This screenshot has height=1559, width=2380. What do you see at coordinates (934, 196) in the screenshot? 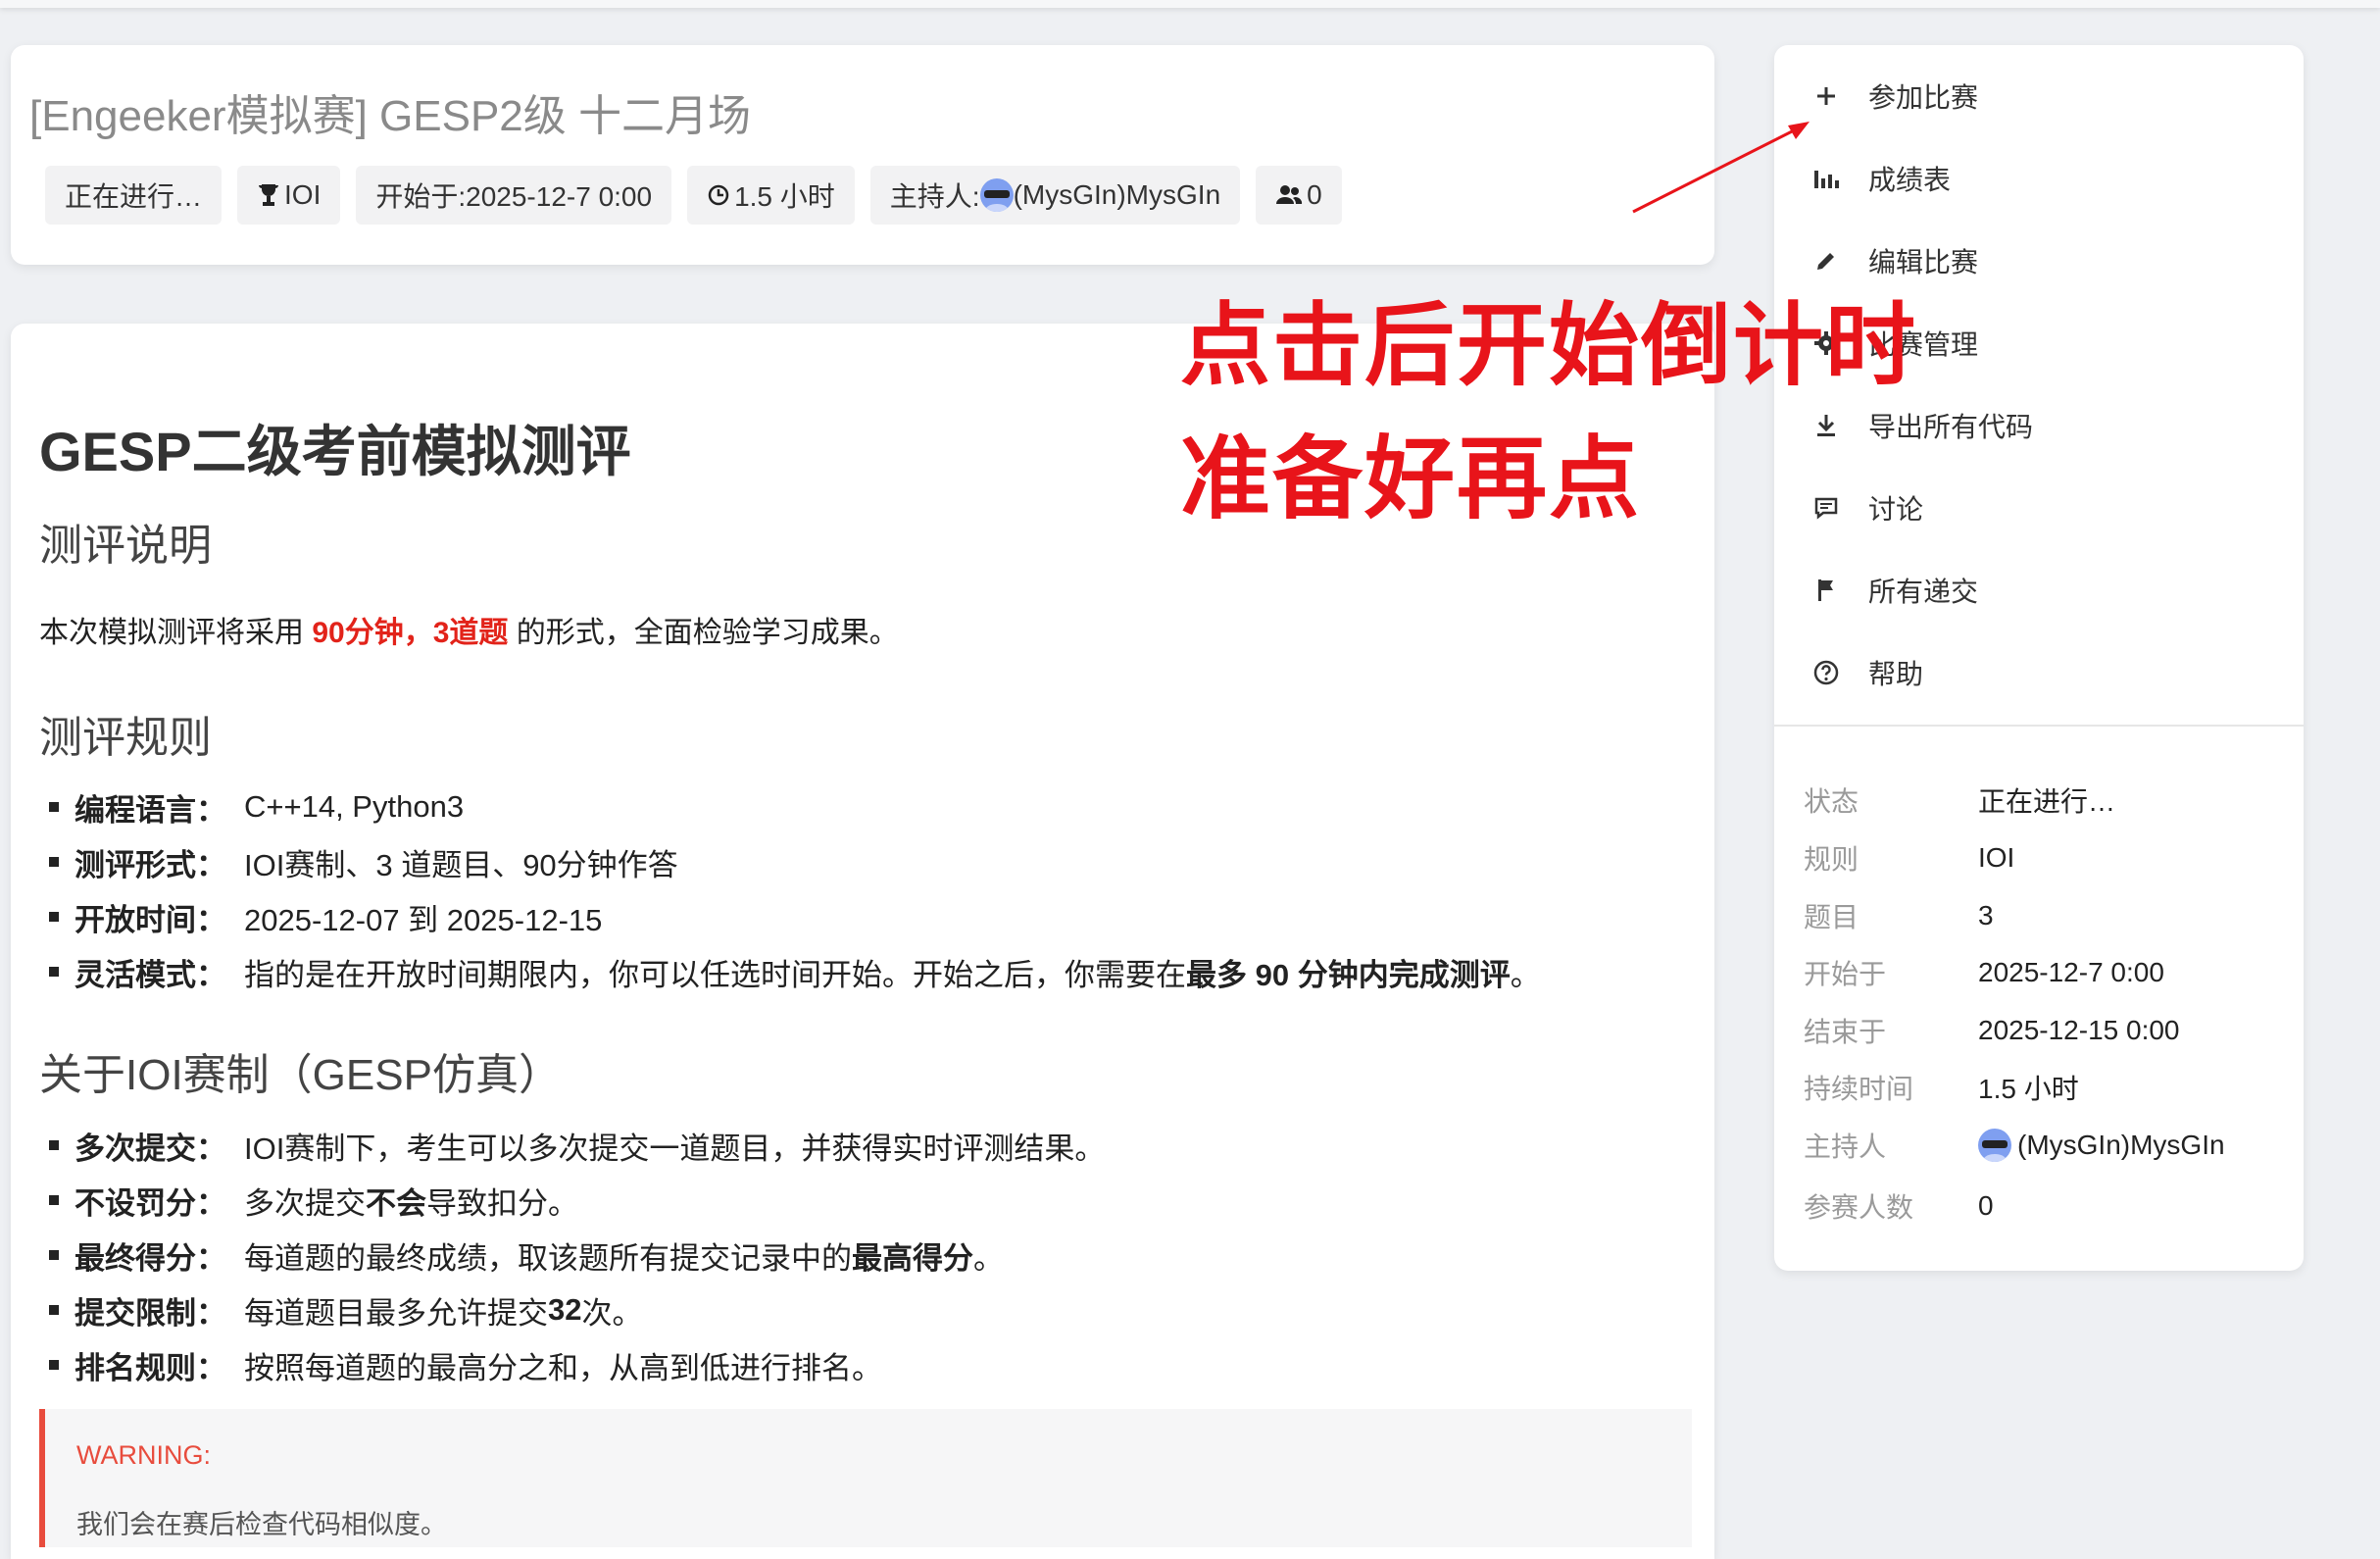
I see `host-chip-label: 主持人:` at bounding box center [934, 196].